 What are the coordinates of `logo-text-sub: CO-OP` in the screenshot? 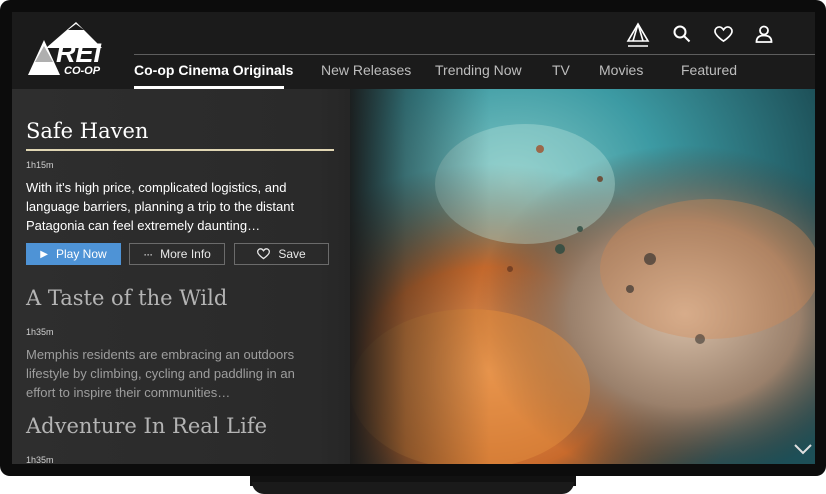 It's located at (82, 70).